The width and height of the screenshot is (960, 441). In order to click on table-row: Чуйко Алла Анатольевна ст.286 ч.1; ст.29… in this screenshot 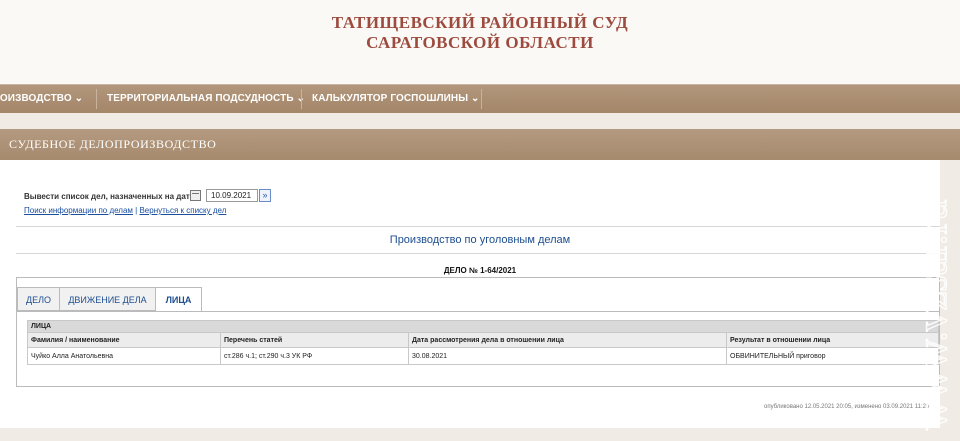, I will do `click(483, 356)`.